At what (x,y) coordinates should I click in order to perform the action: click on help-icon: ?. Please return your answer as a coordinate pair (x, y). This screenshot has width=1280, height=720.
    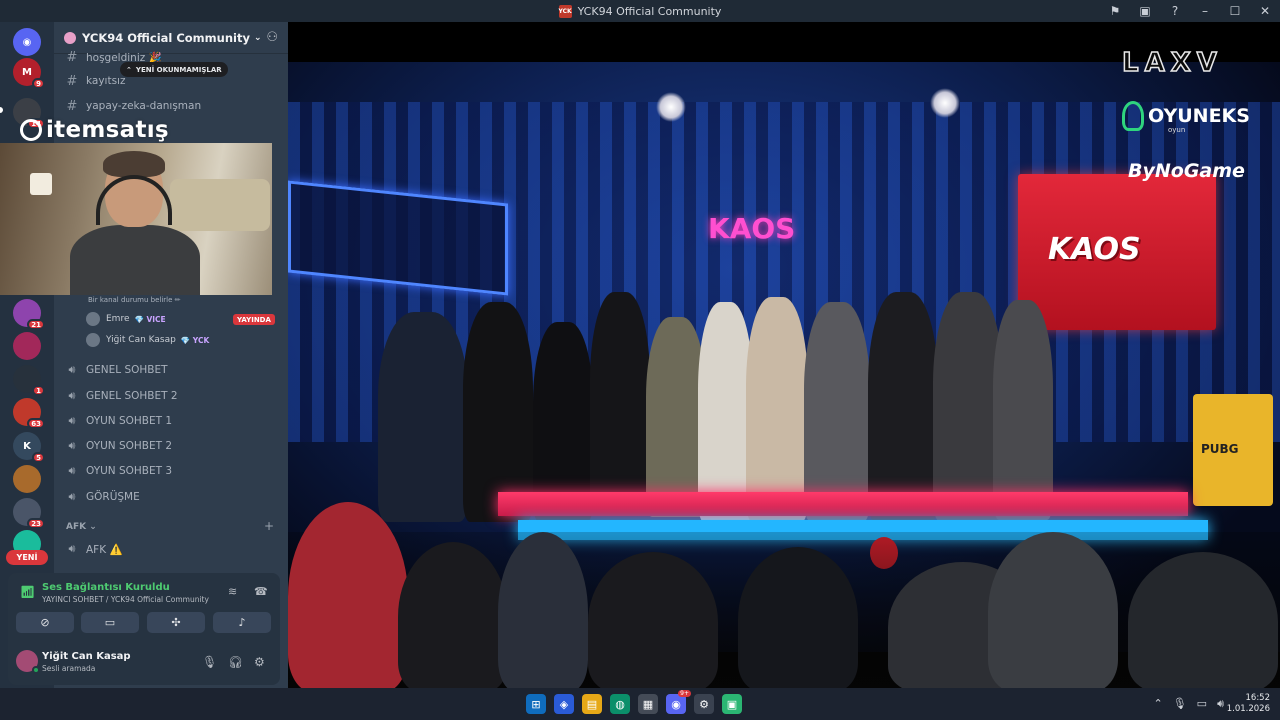
    Looking at the image, I should click on (1175, 11).